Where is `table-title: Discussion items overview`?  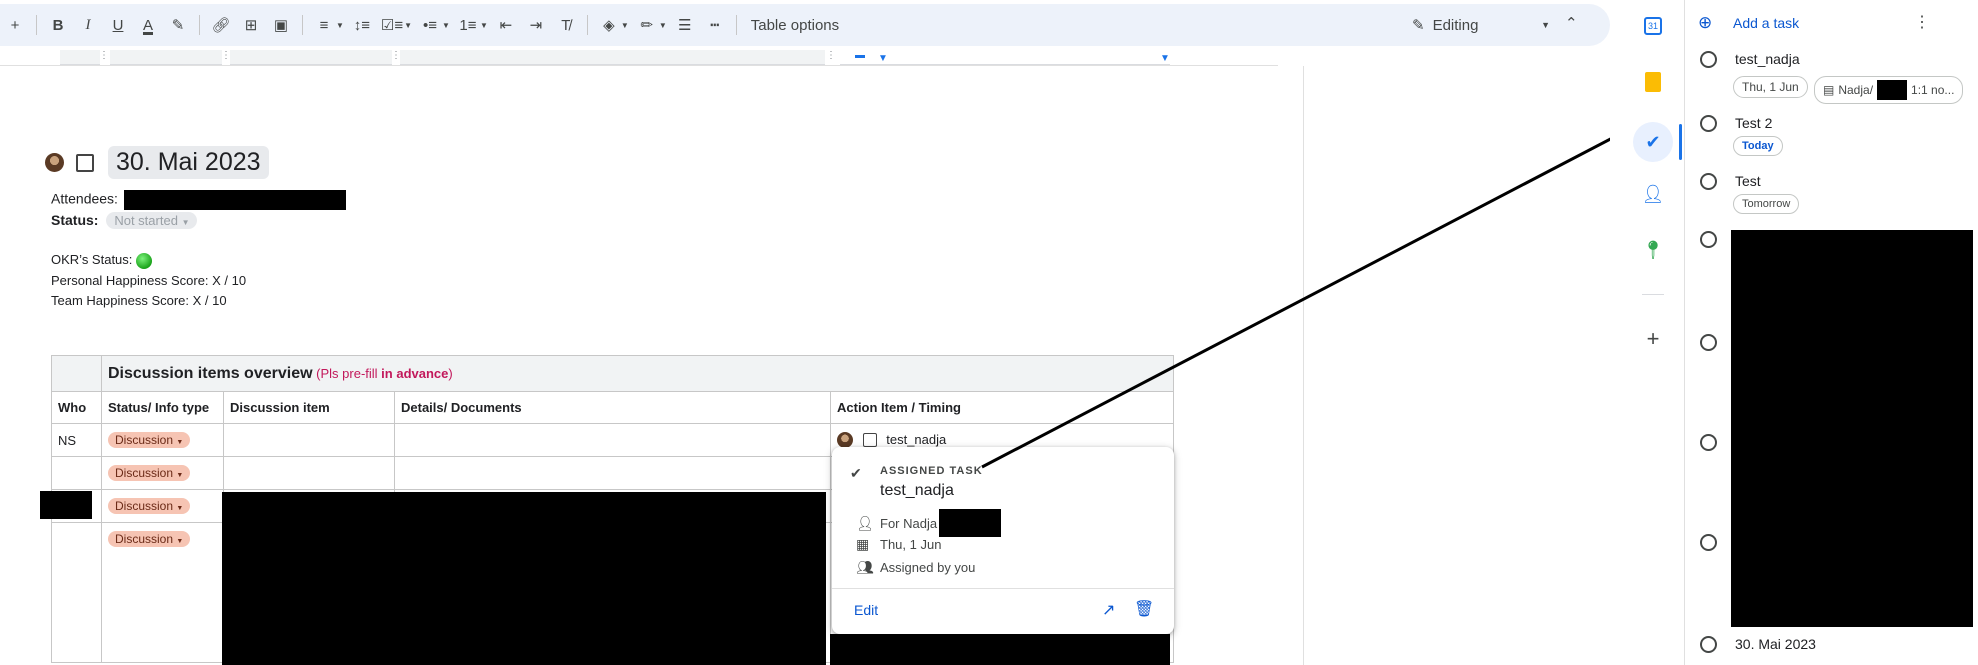
table-title: Discussion items overview is located at coordinates (210, 373).